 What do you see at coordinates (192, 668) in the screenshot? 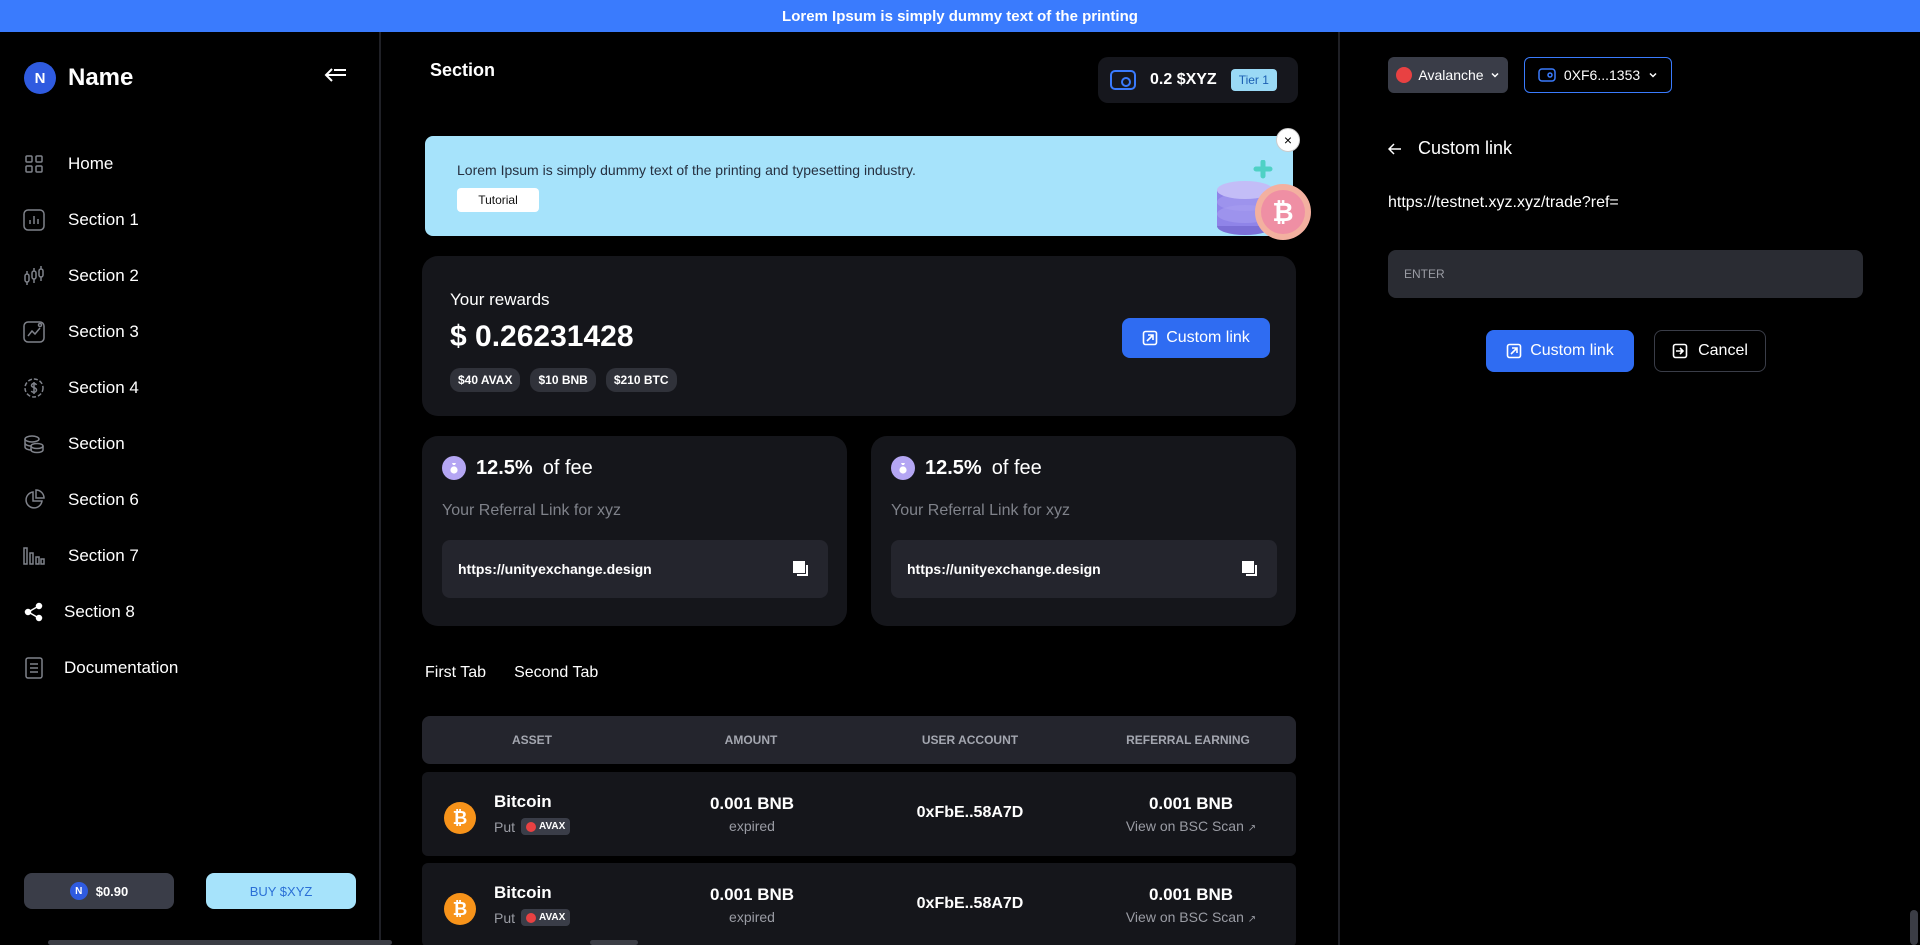
I see `sidebar-item-documentation: Documentation` at bounding box center [192, 668].